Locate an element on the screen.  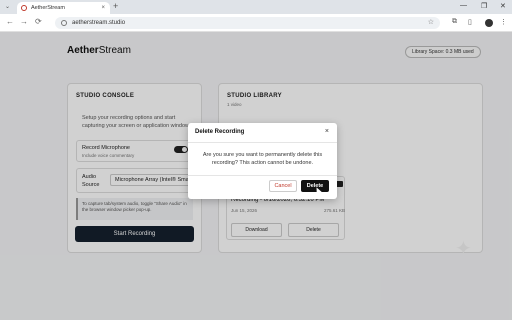
tab-search-chevron-icon: ⌄ is located at coordinates (7, 6).